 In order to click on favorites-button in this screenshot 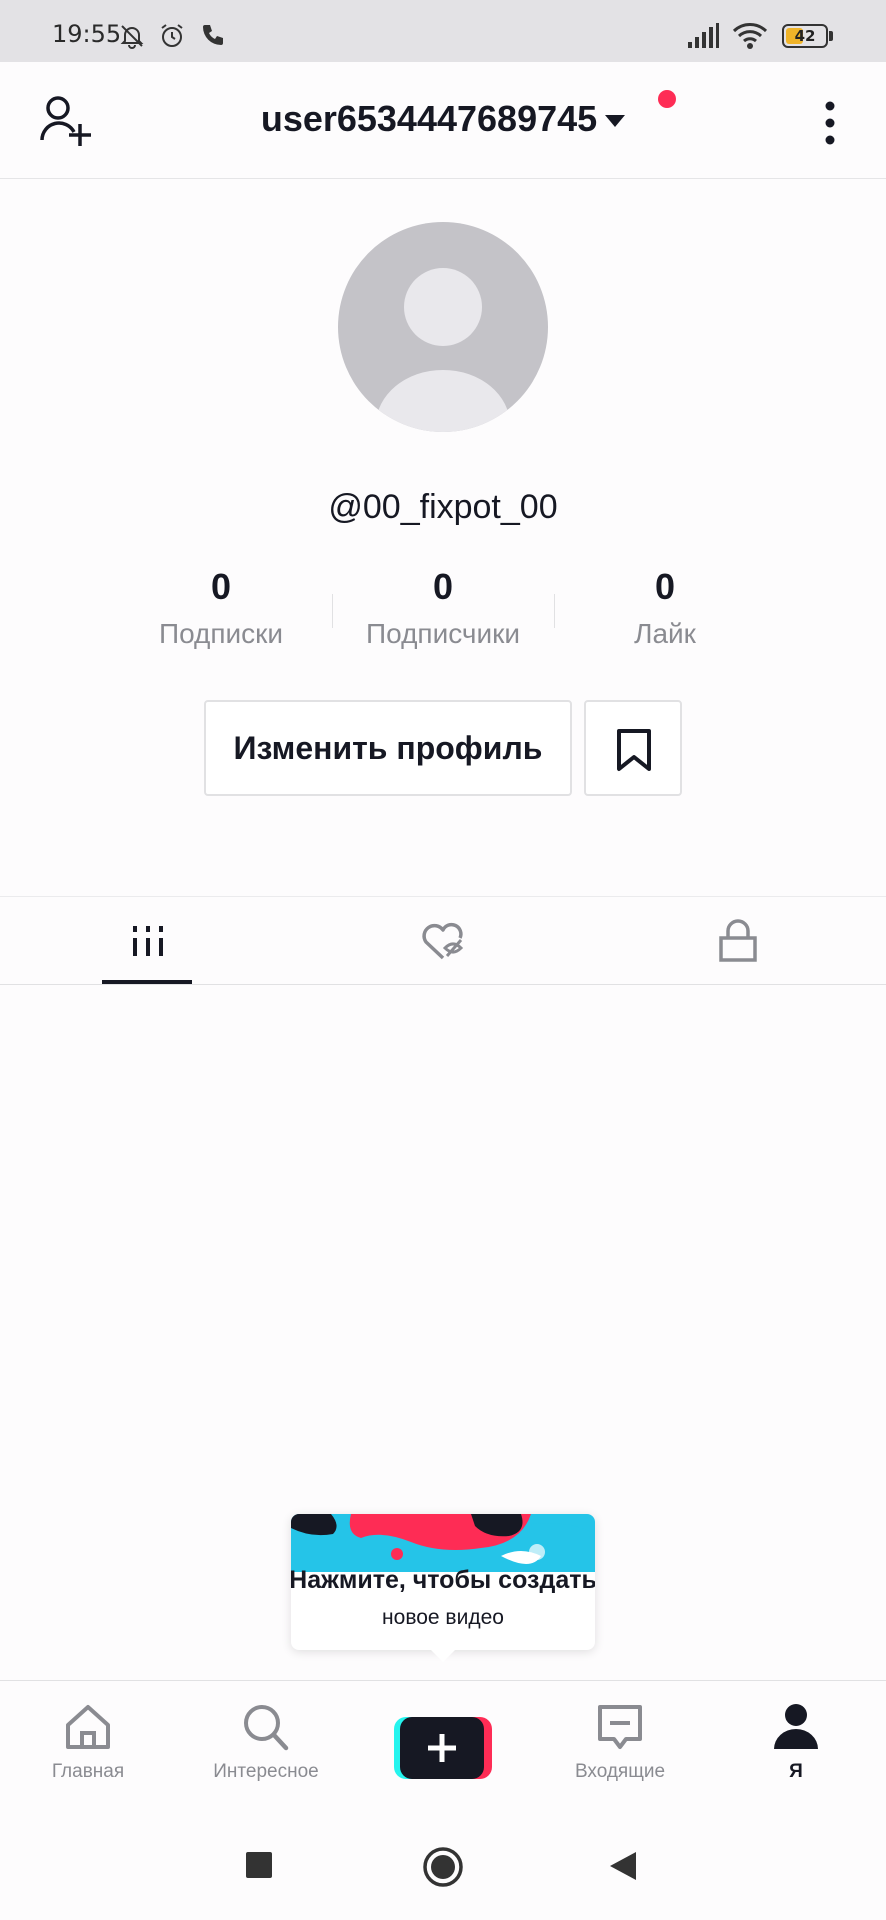, I will do `click(633, 748)`.